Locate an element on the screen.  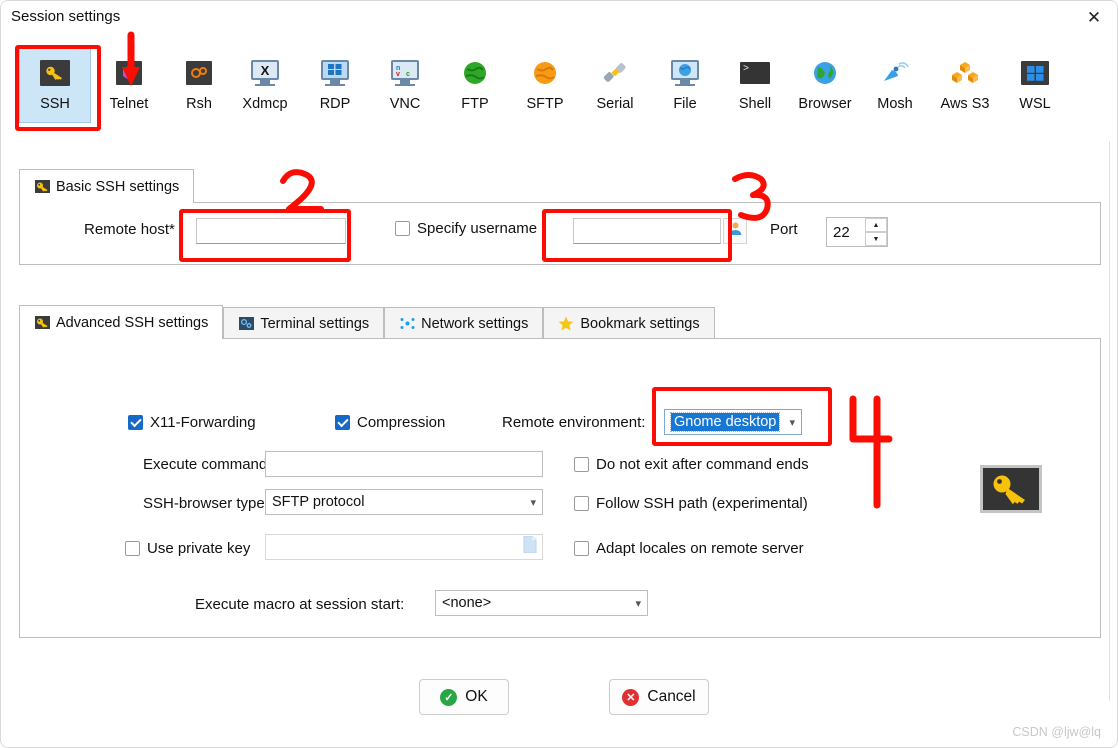
ssh-browser-type-select: SFTP protocol ▾ is located at coordinates (404, 502).